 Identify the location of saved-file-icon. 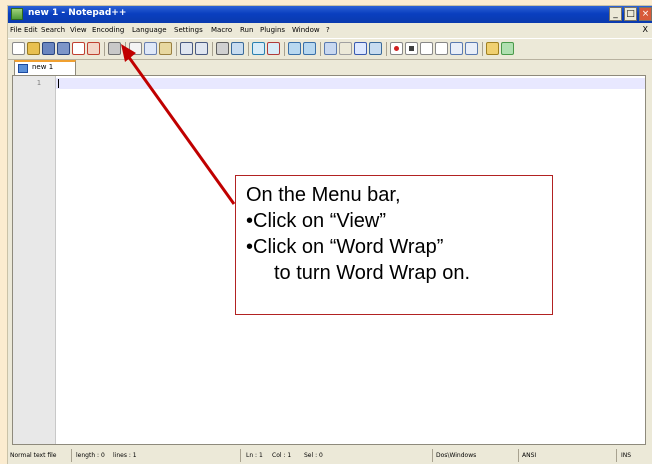
(23, 68).